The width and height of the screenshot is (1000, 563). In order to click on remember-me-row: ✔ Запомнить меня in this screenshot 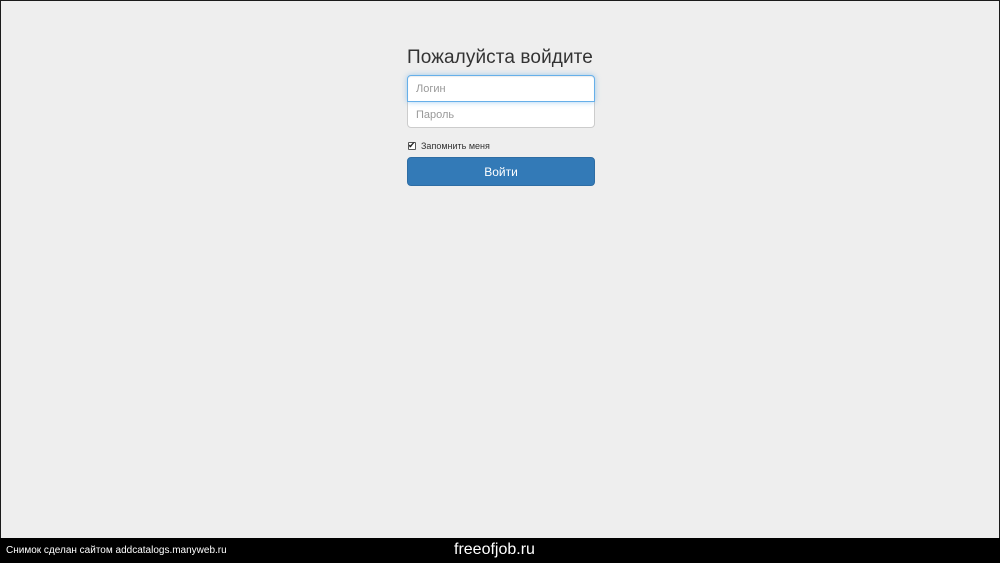, I will do `click(501, 146)`.